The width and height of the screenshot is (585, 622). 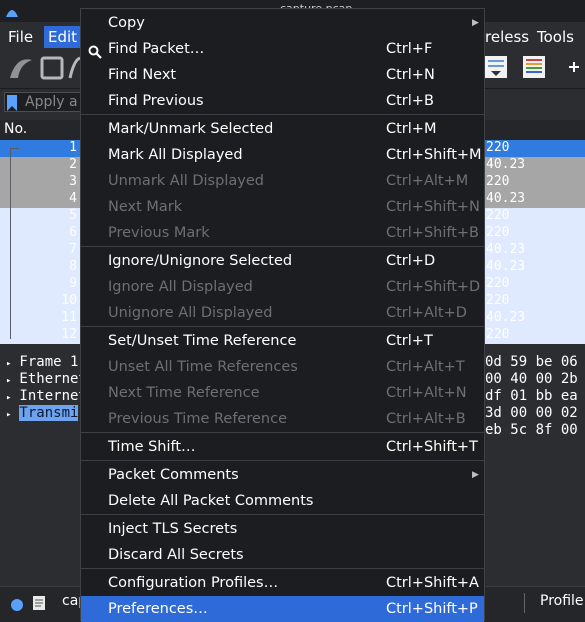 I want to click on detail-tree-item: ▸ Ethernet, so click(x=46, y=379).